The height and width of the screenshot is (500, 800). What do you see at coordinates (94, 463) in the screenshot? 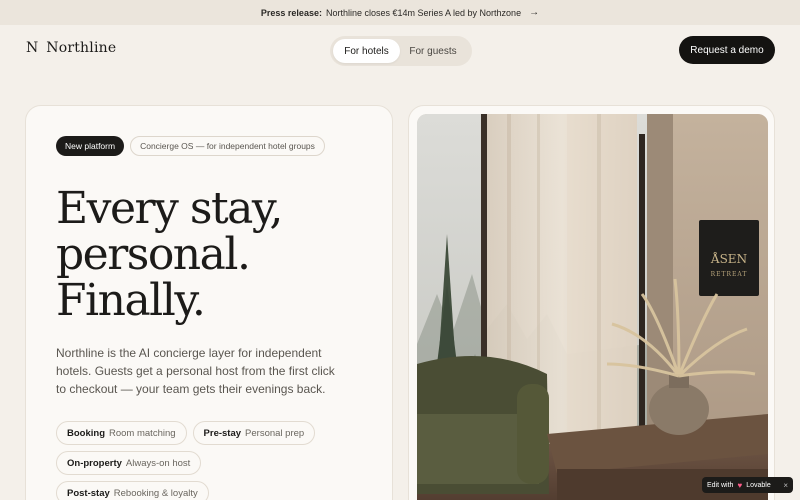
I see `chip-key: On-property` at bounding box center [94, 463].